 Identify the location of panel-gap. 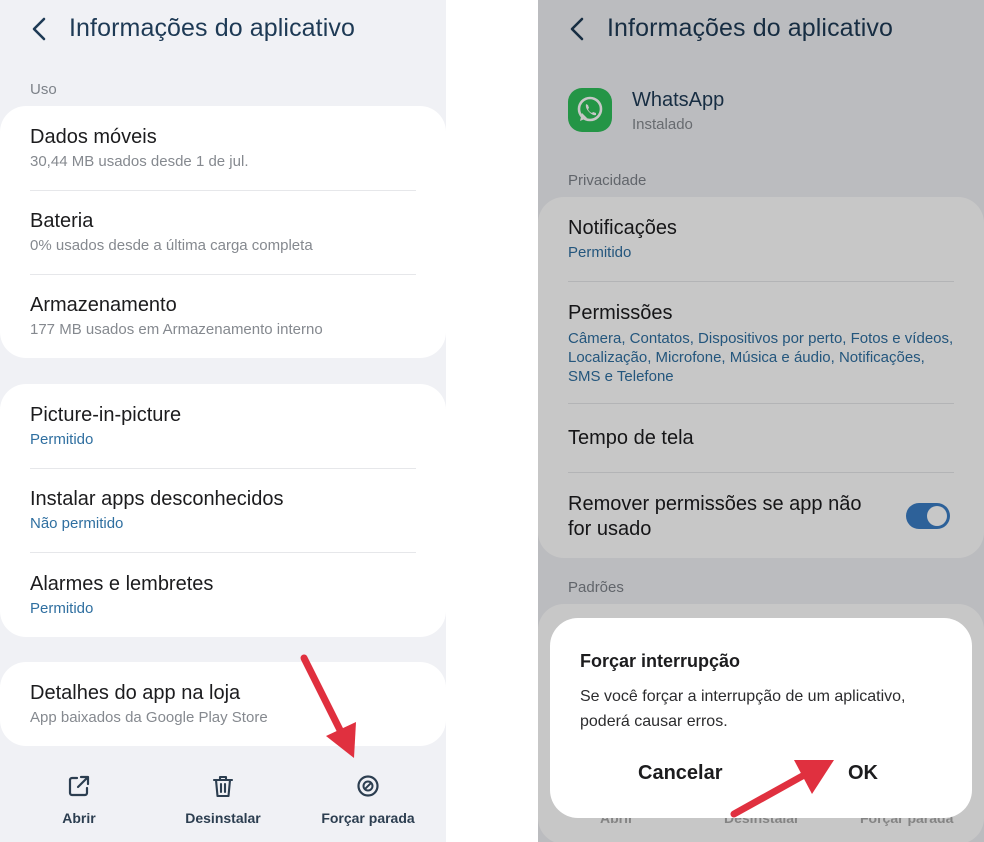
(492, 421).